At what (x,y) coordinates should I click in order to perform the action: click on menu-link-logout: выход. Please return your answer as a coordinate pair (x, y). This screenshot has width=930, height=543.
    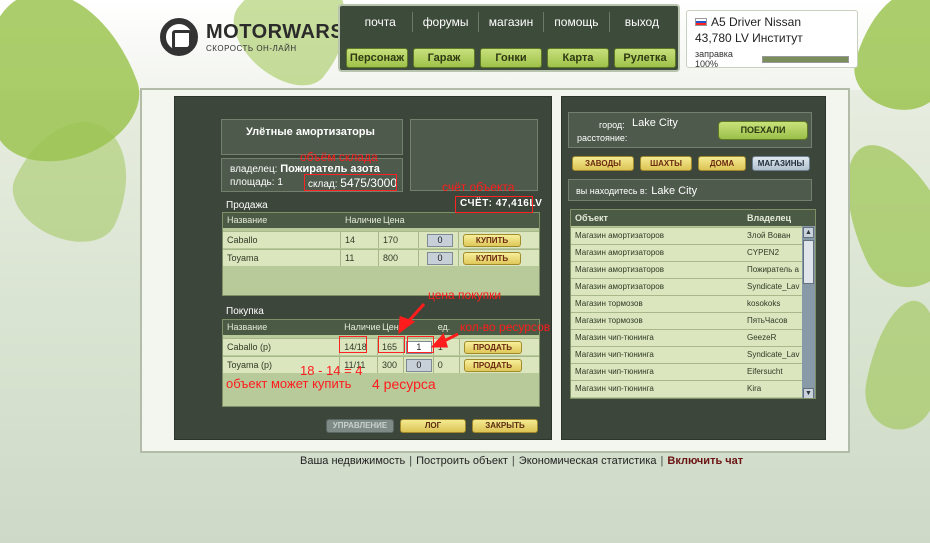
    Looking at the image, I should click on (642, 22).